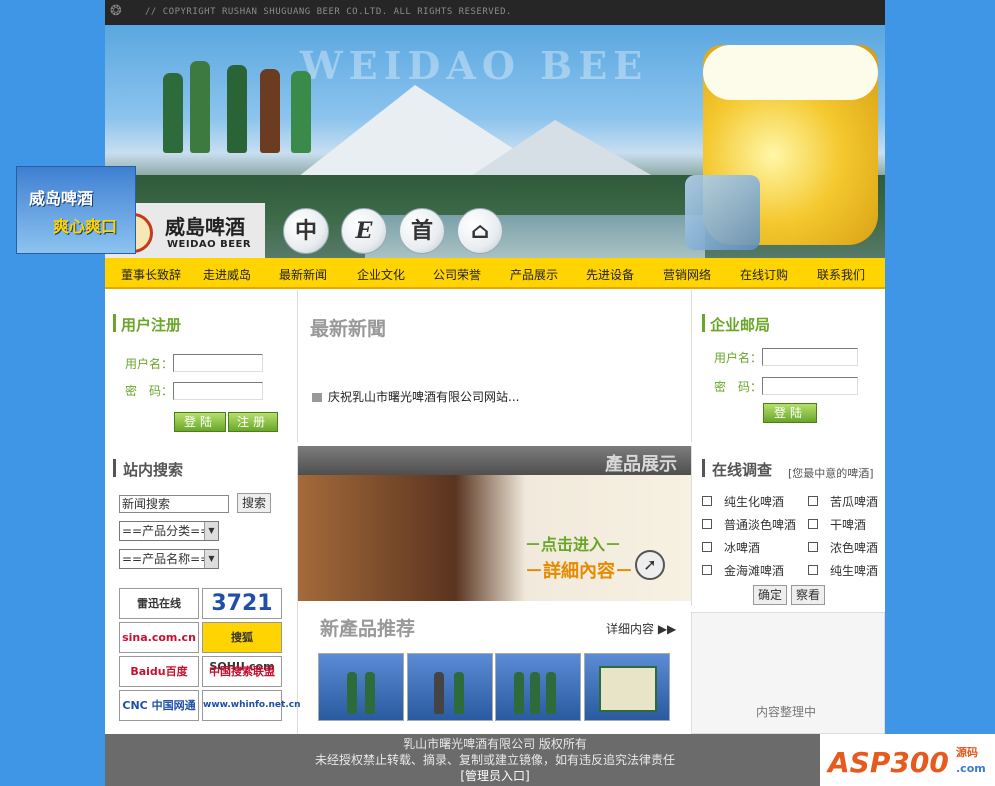 This screenshot has height=786, width=995. What do you see at coordinates (841, 274) in the screenshot?
I see `nav-contact: 联系我们` at bounding box center [841, 274].